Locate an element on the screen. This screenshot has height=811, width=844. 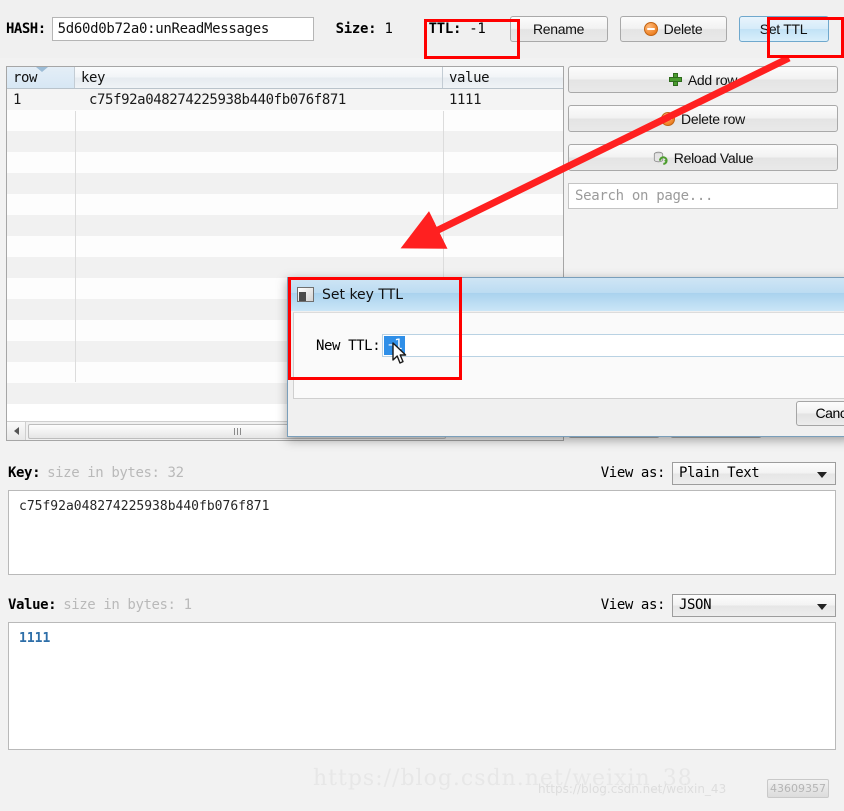
rename-button-label: Rename is located at coordinates (558, 29).